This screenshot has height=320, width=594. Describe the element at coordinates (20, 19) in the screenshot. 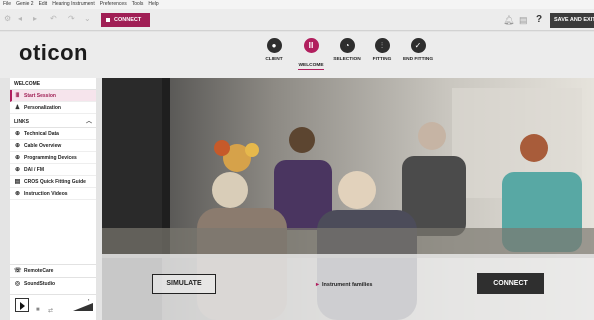

I see `back-icon: ◂` at that location.